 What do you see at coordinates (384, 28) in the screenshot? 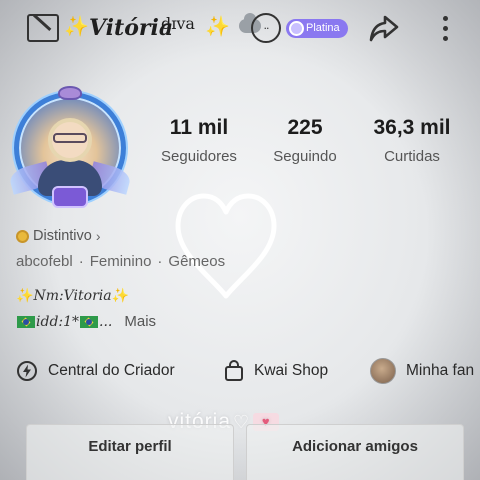
I see `share-icon` at bounding box center [384, 28].